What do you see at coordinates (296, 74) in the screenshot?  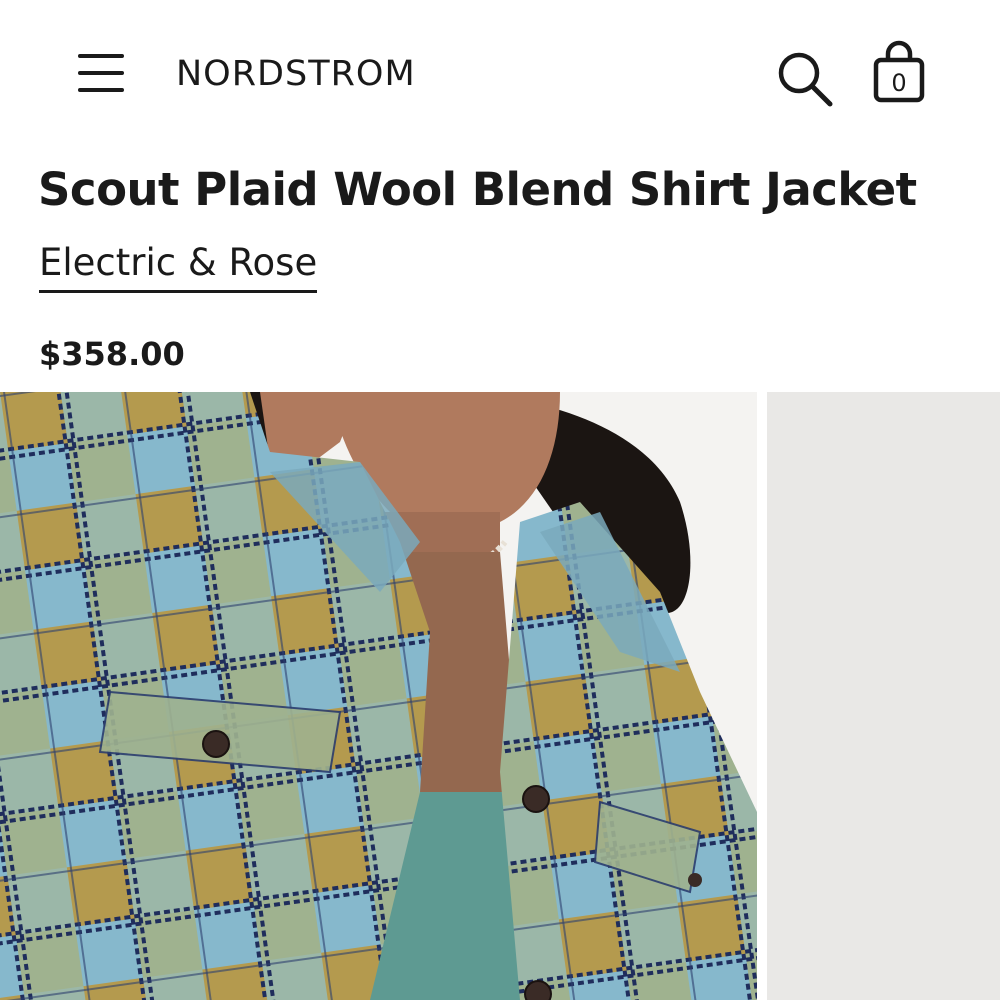 I see `nordstrom-logo: NORDSTROM` at bounding box center [296, 74].